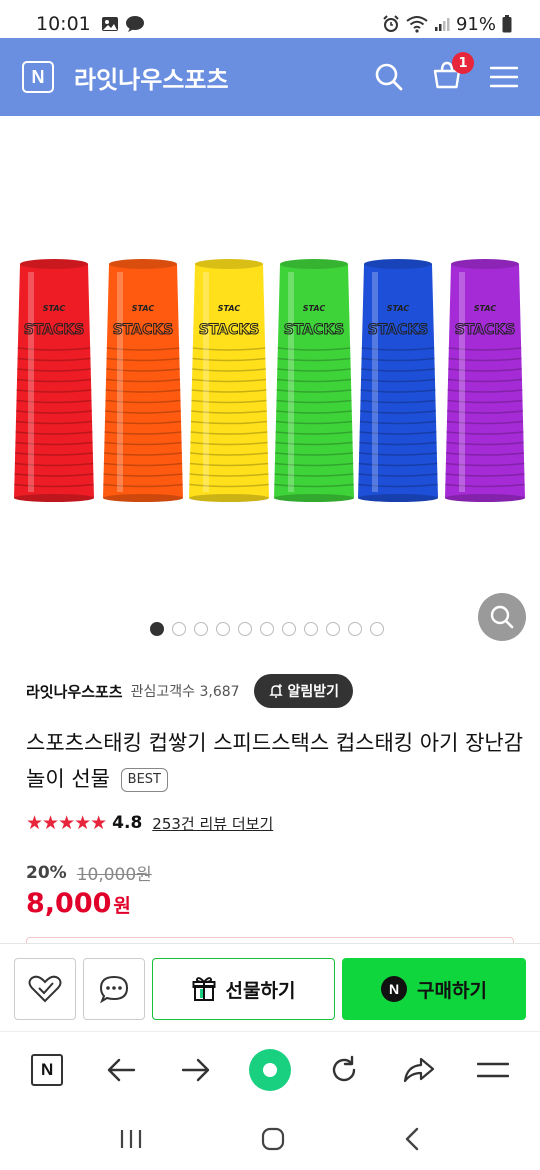 The height and width of the screenshot is (1170, 540). What do you see at coordinates (131, 1139) in the screenshot?
I see `recent-apps-icon` at bounding box center [131, 1139].